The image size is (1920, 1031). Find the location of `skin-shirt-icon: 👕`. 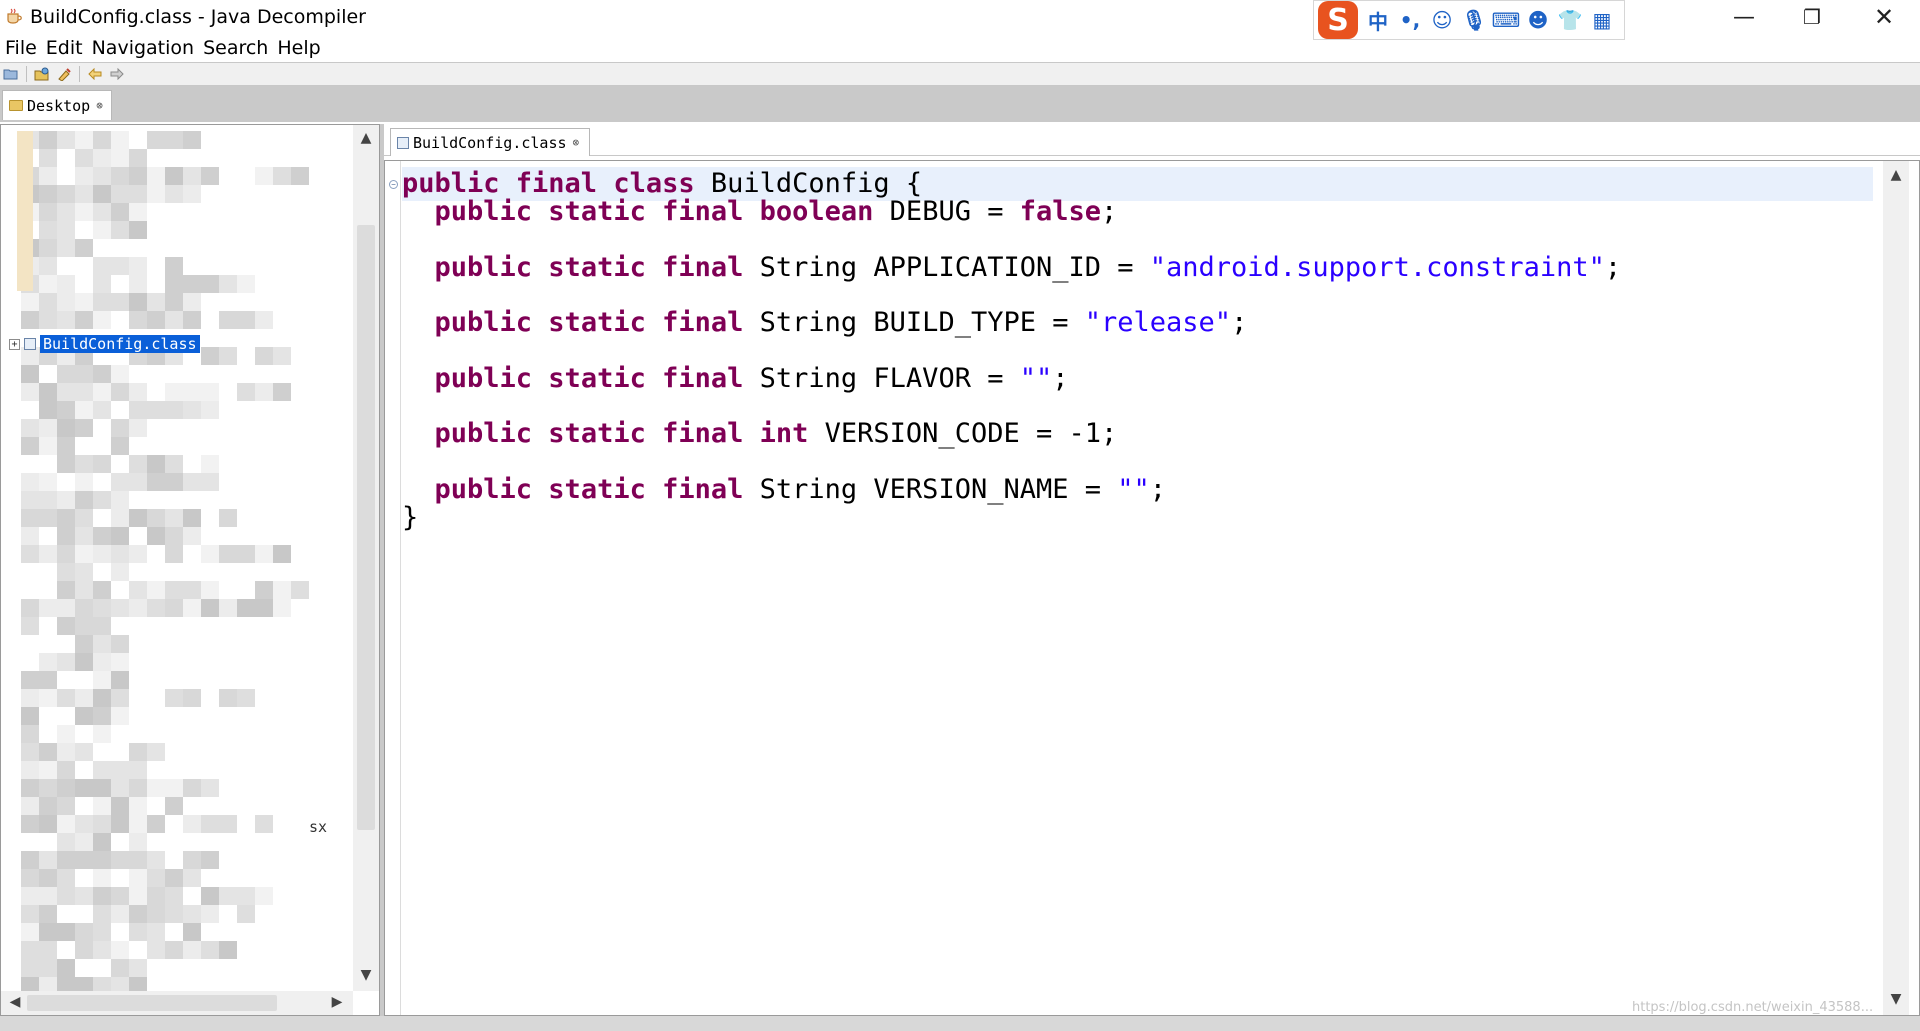

skin-shirt-icon: 👕 is located at coordinates (1570, 20).